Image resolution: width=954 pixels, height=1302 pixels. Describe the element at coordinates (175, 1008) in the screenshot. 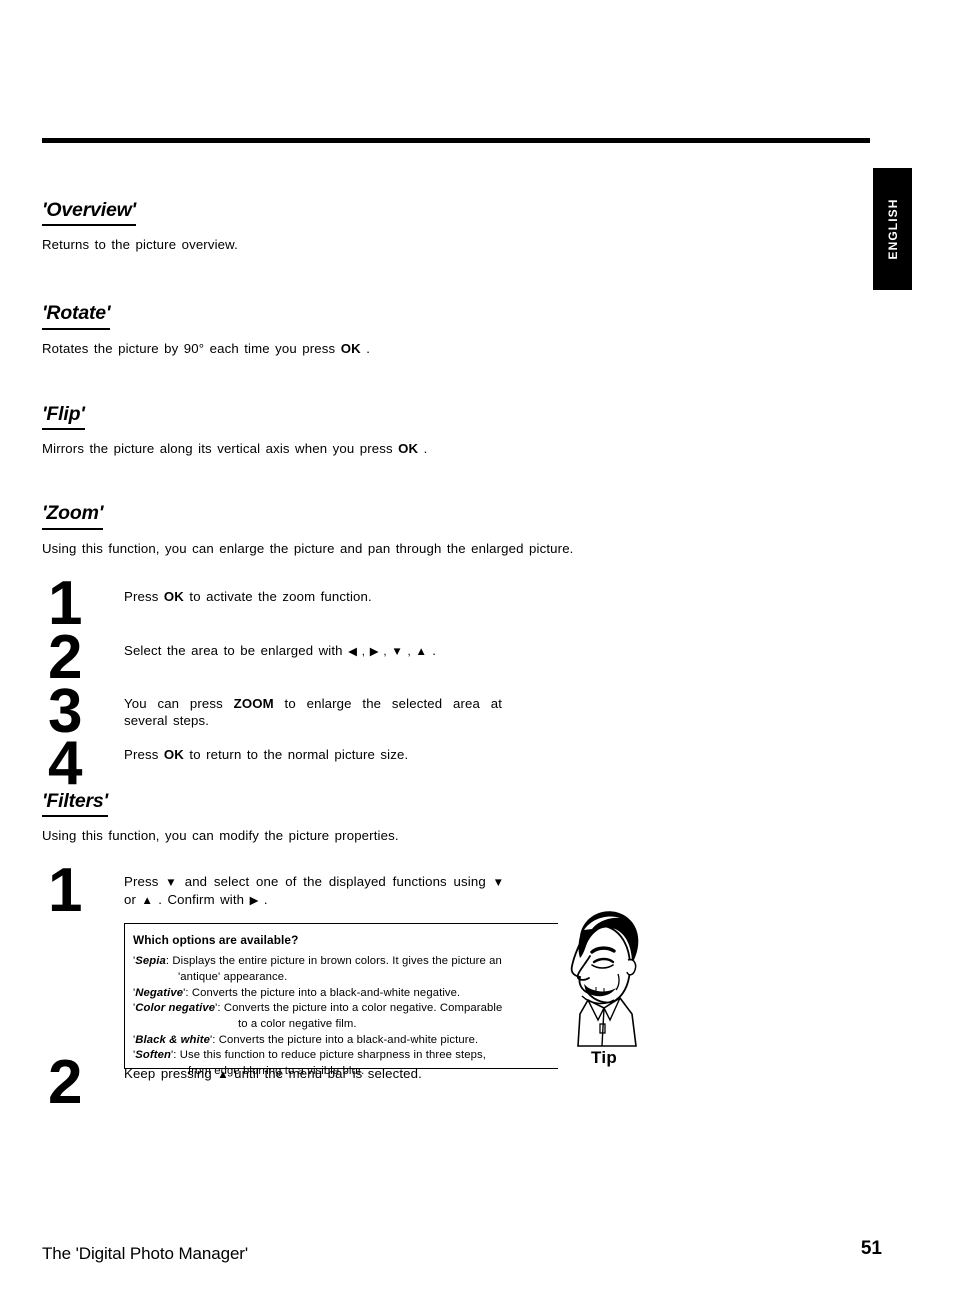

I see `tip-term: Color negative` at that location.